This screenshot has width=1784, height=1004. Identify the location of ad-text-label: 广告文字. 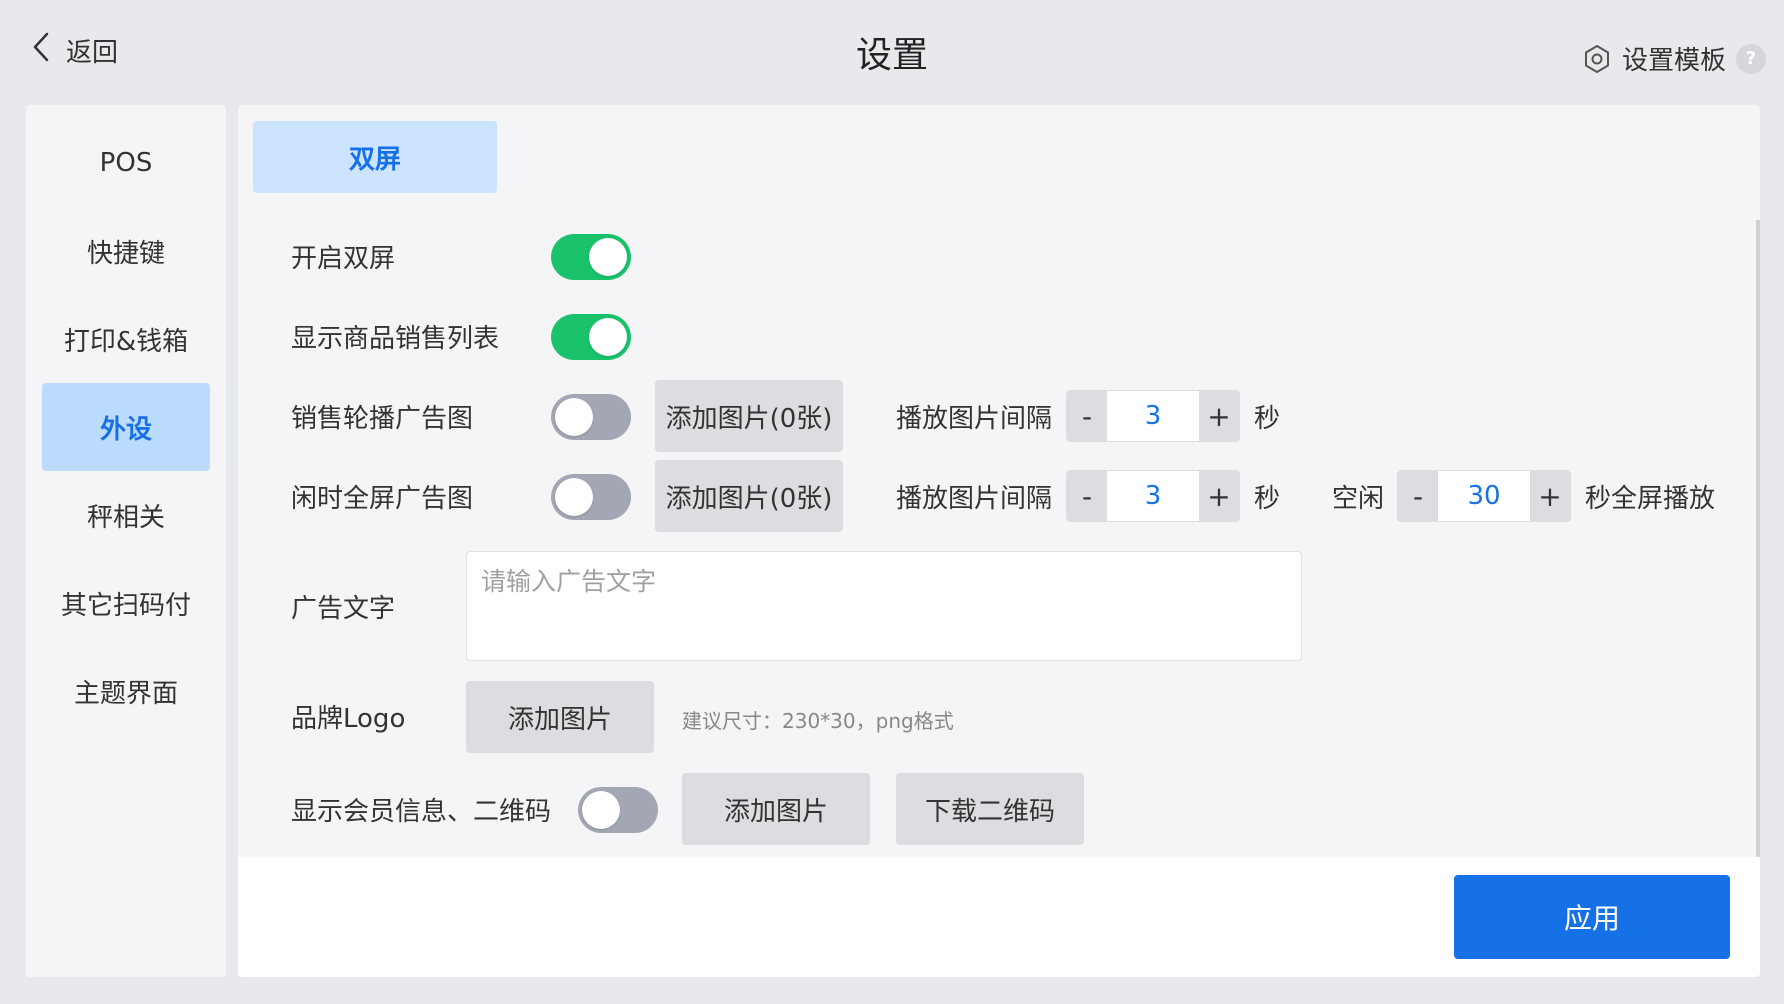
(343, 609).